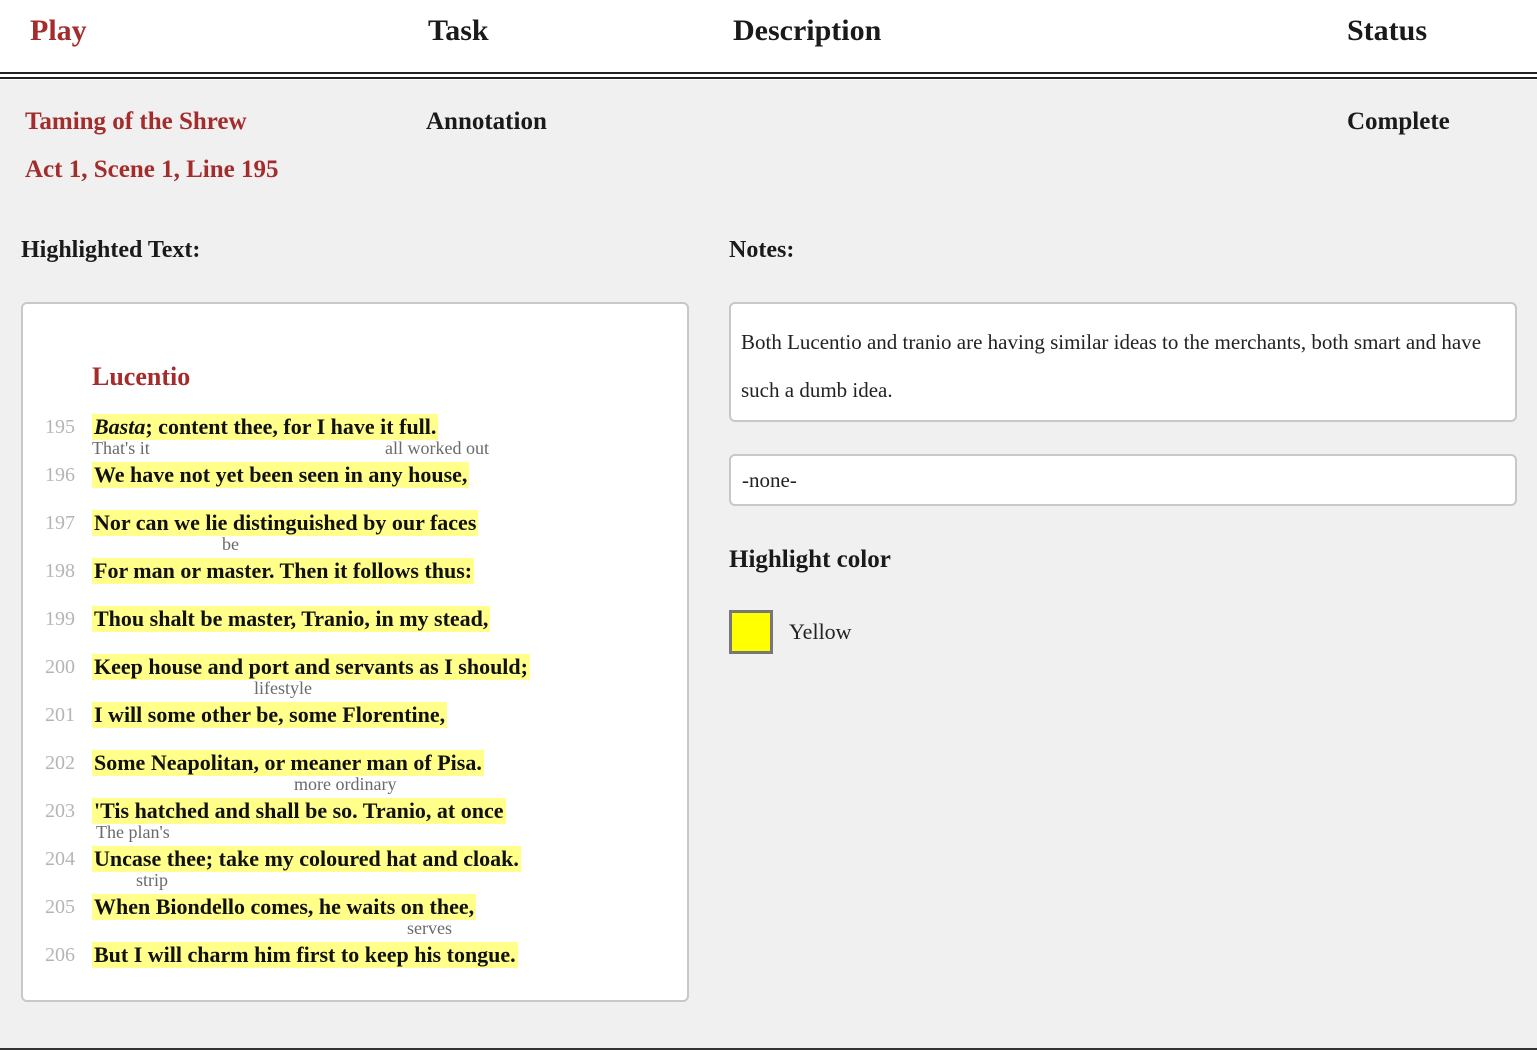 The image size is (1537, 1051). Describe the element at coordinates (283, 571) in the screenshot. I see `verse-line: For man or master. Then it follows thus:` at that location.